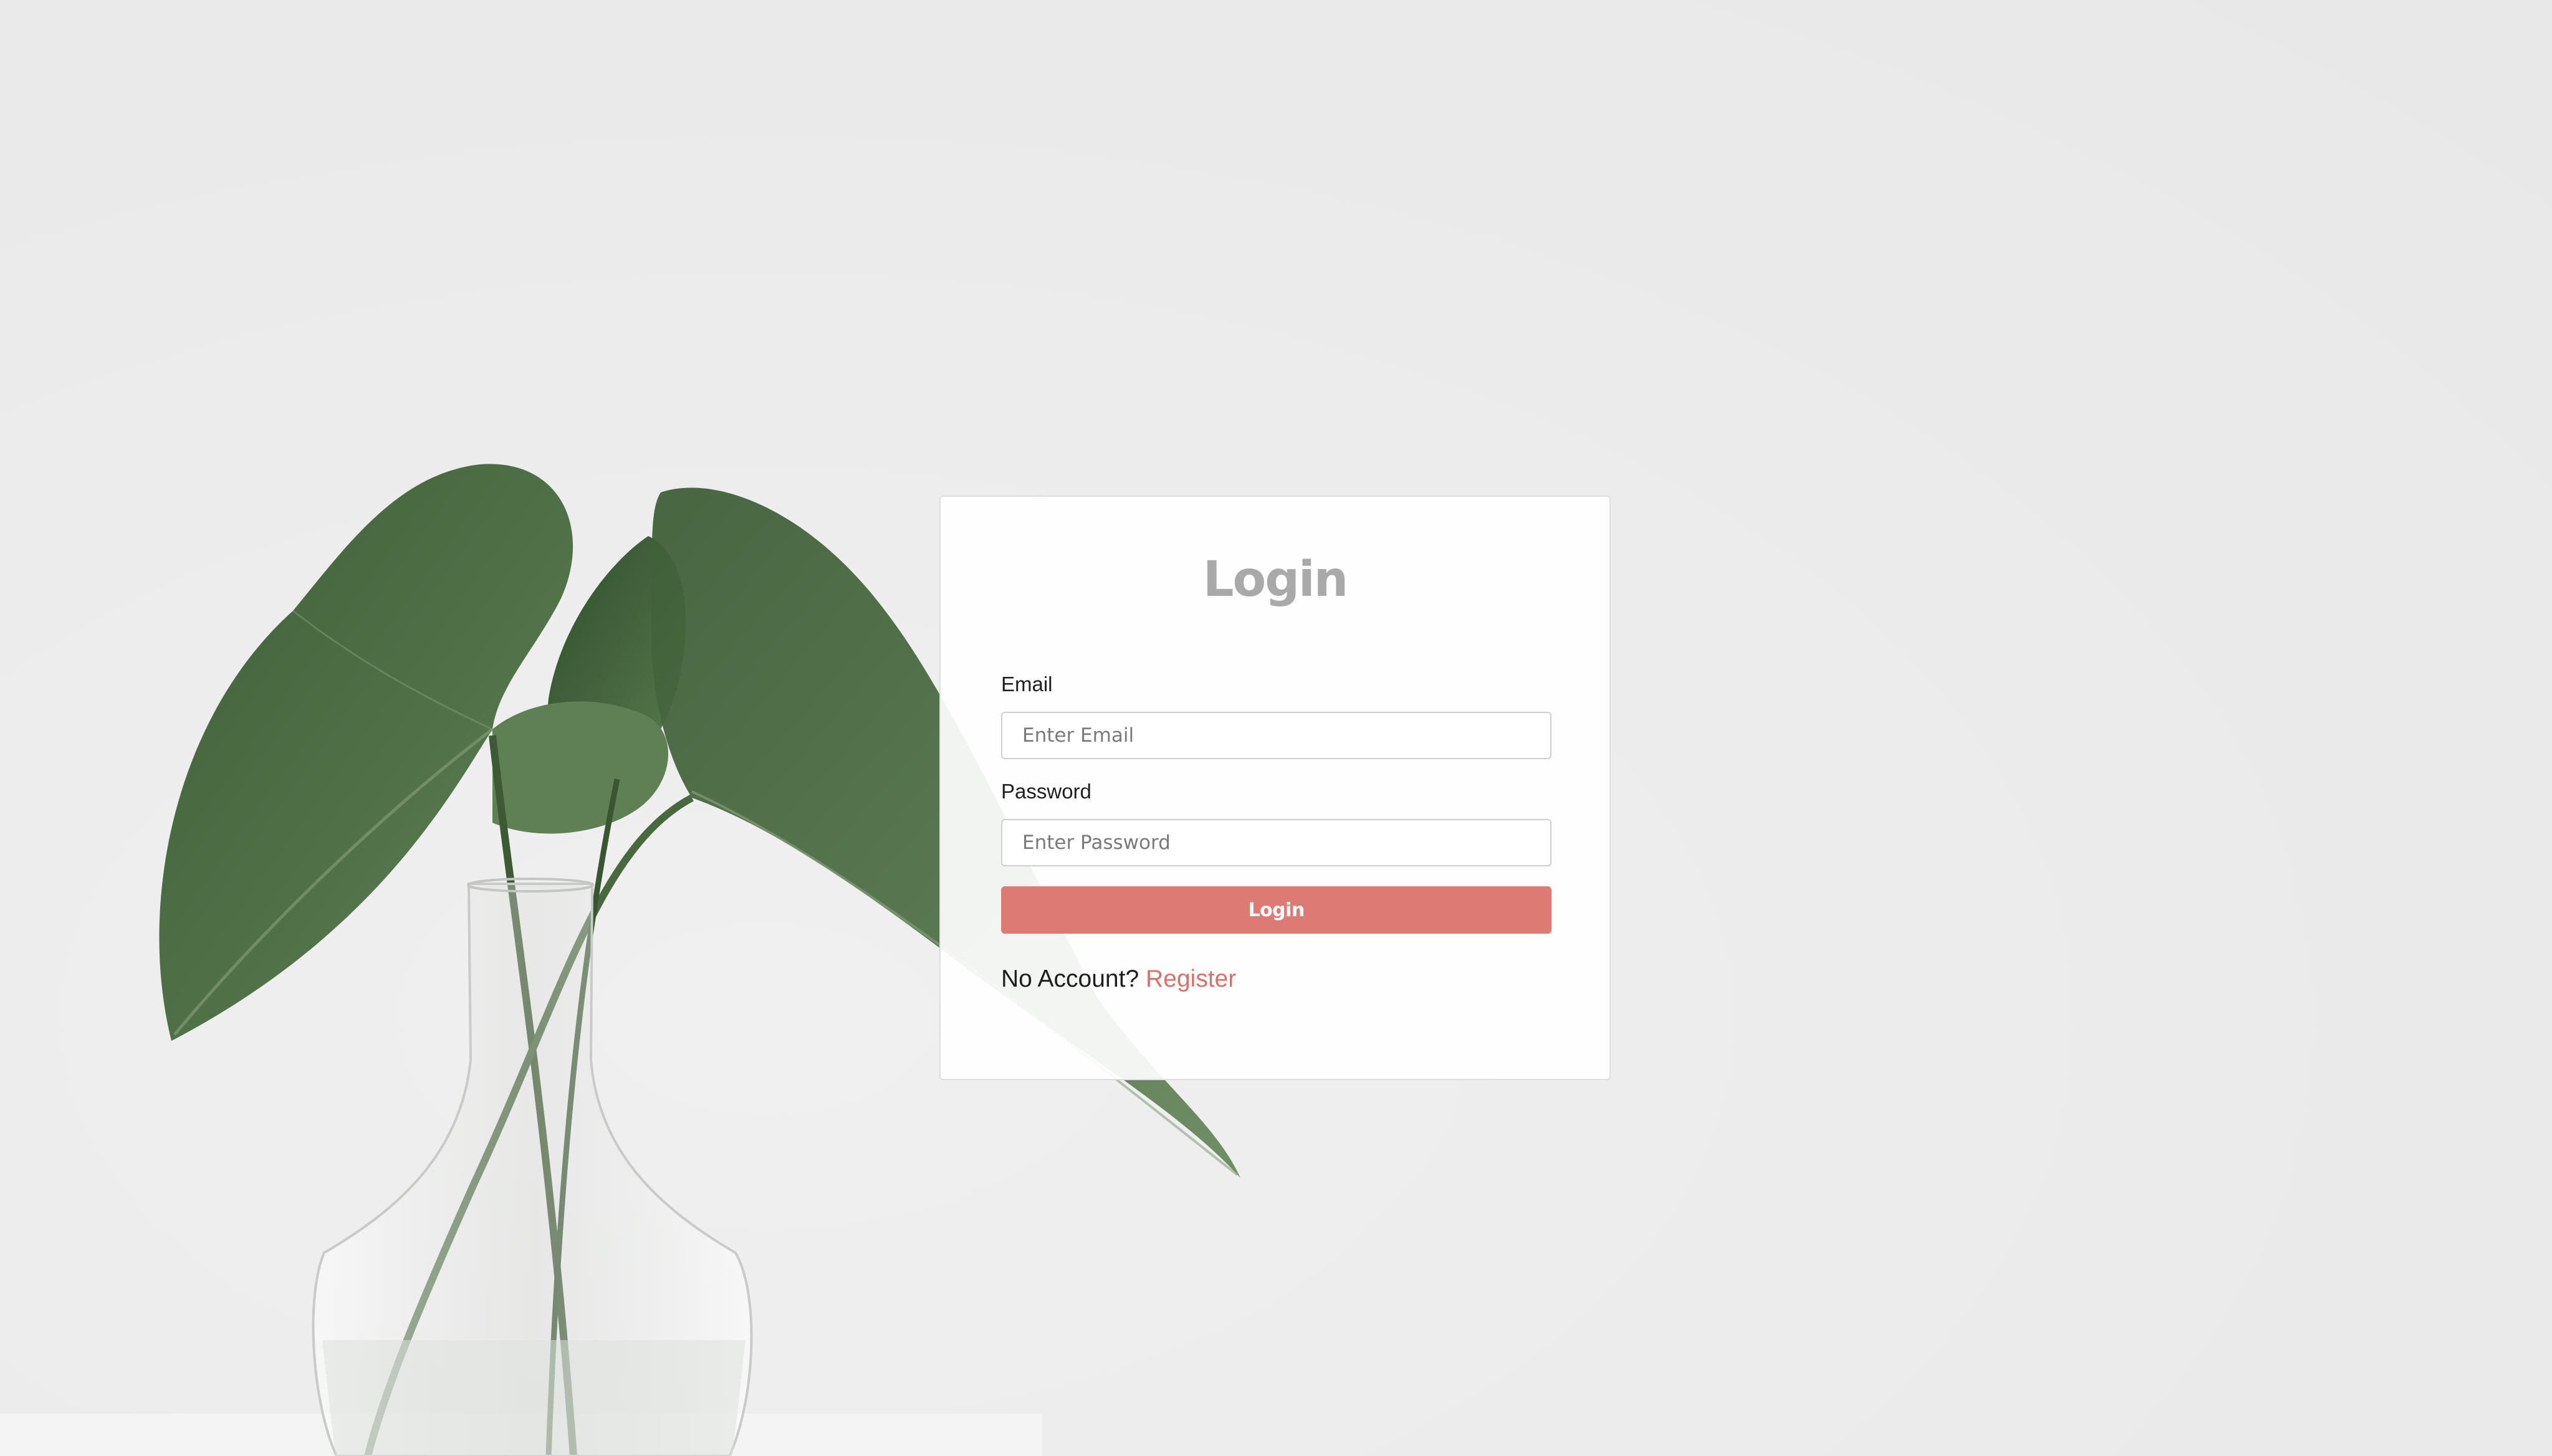  I want to click on password-label: Password, so click(1046, 792).